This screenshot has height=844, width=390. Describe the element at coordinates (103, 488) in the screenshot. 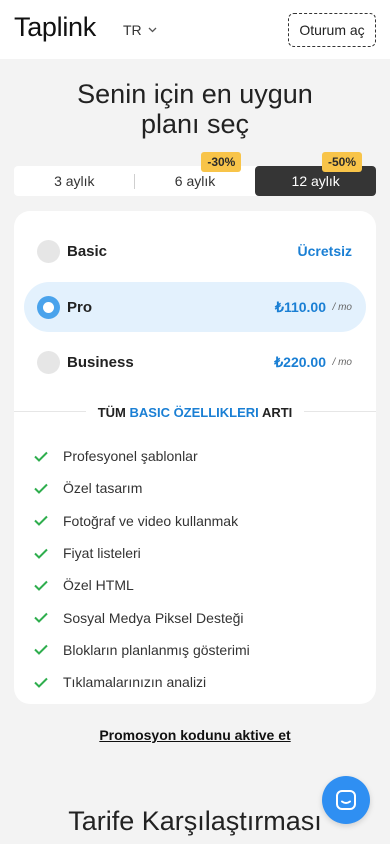

I see `feature-label: Özel tasarım` at that location.